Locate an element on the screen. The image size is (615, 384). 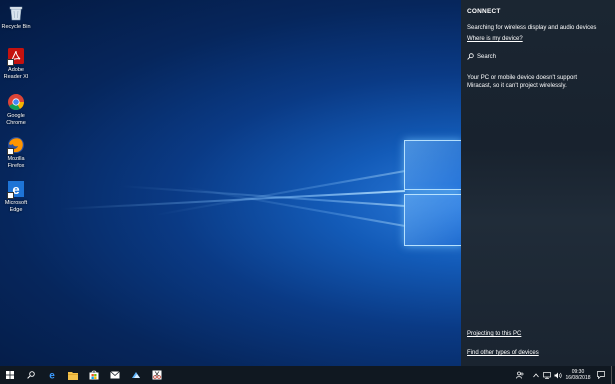
microsoft-edge-icon: e is located at coordinates (16, 189).